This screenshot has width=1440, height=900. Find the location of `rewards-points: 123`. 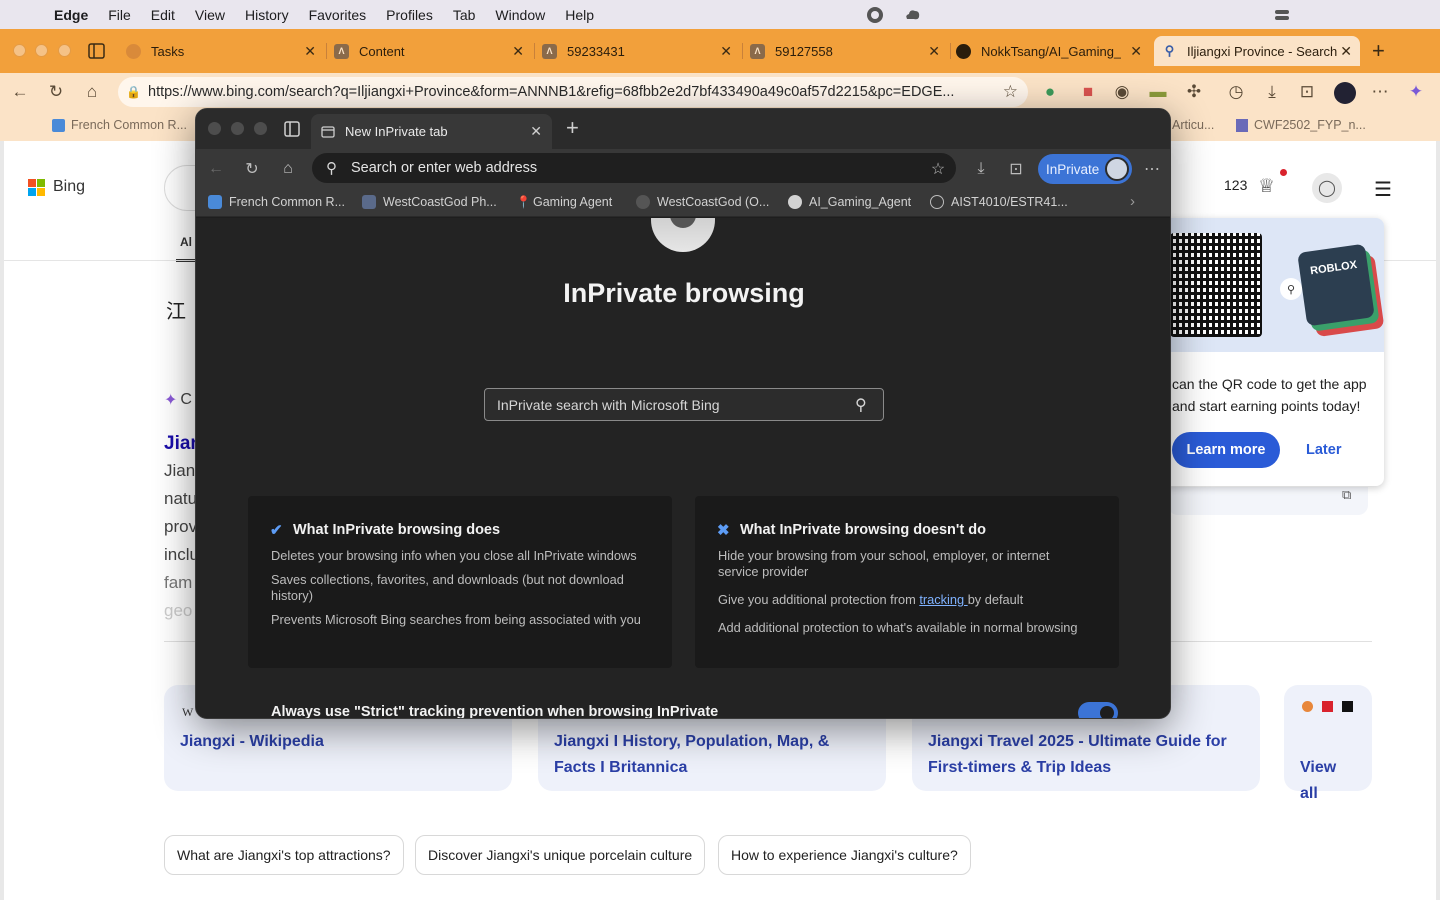

rewards-points: 123 is located at coordinates (1235, 185).